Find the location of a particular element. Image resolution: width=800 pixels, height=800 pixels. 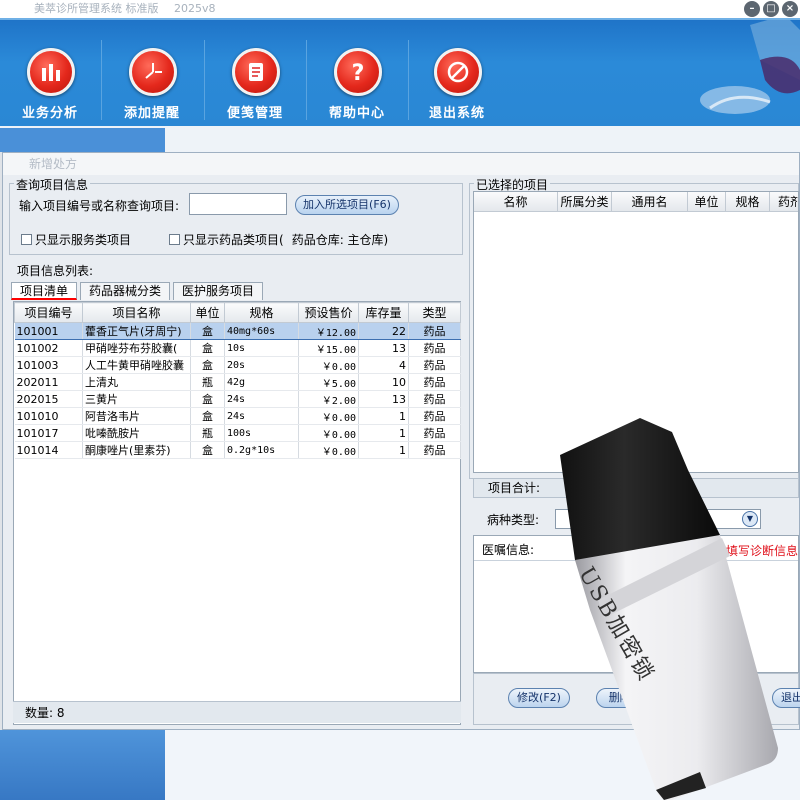

cell-price: ￥12.00 is located at coordinates (328, 331).